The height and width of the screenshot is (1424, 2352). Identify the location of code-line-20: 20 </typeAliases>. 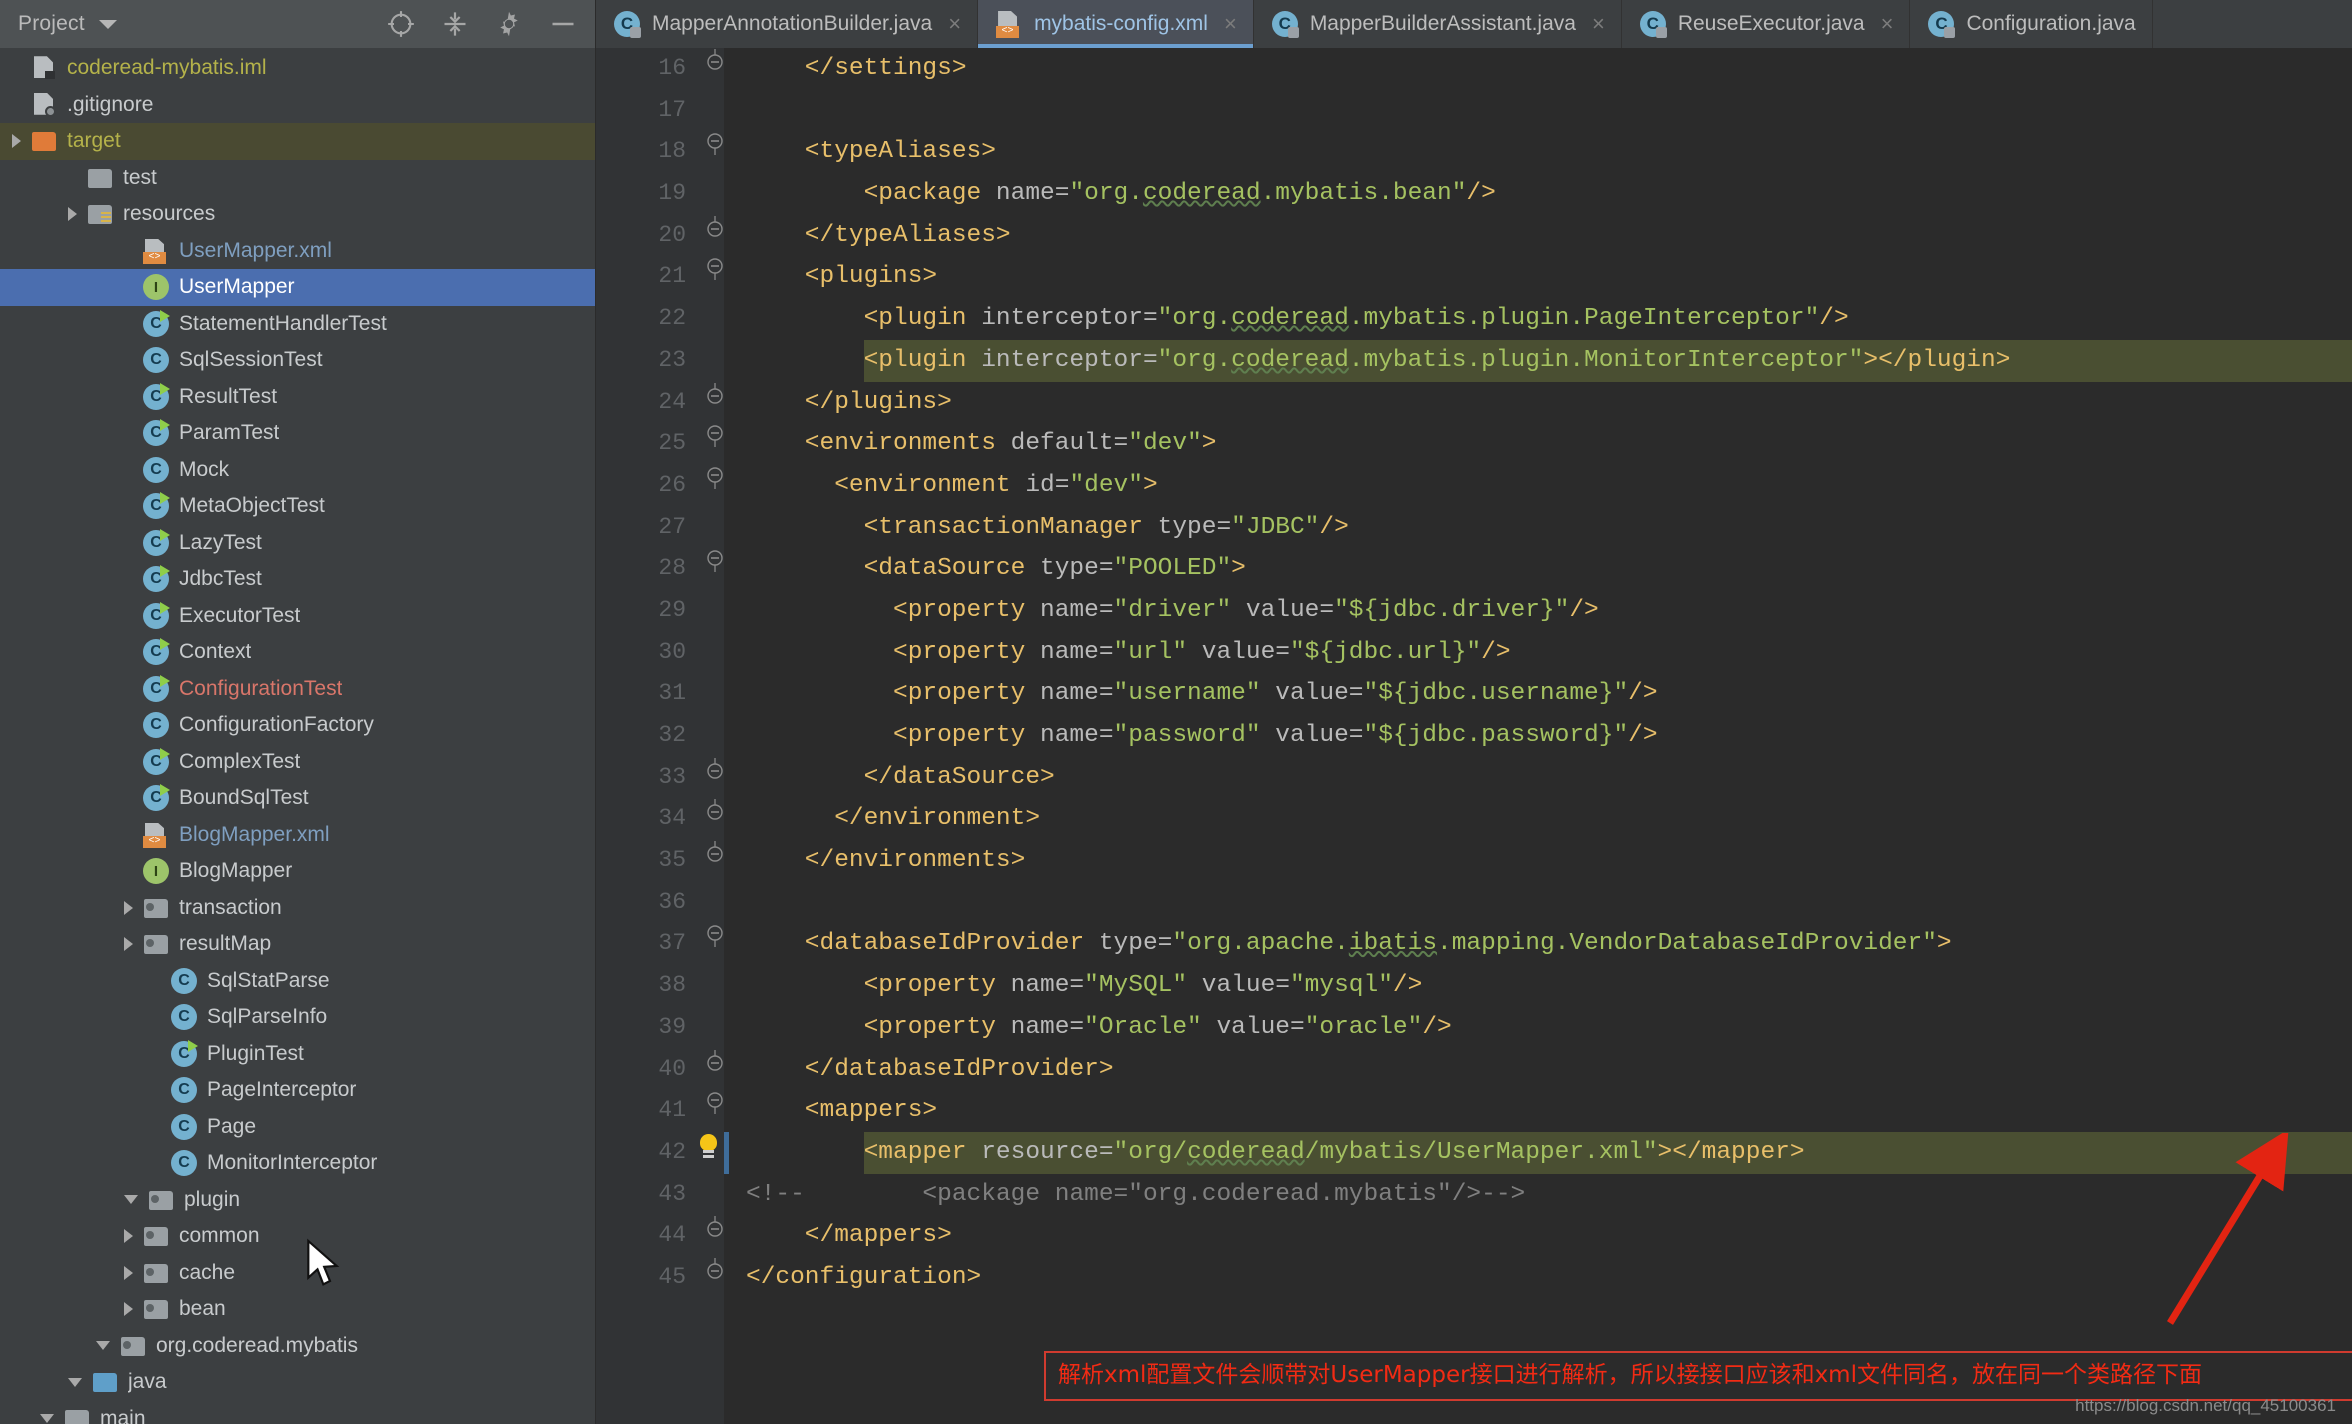
(1474, 236).